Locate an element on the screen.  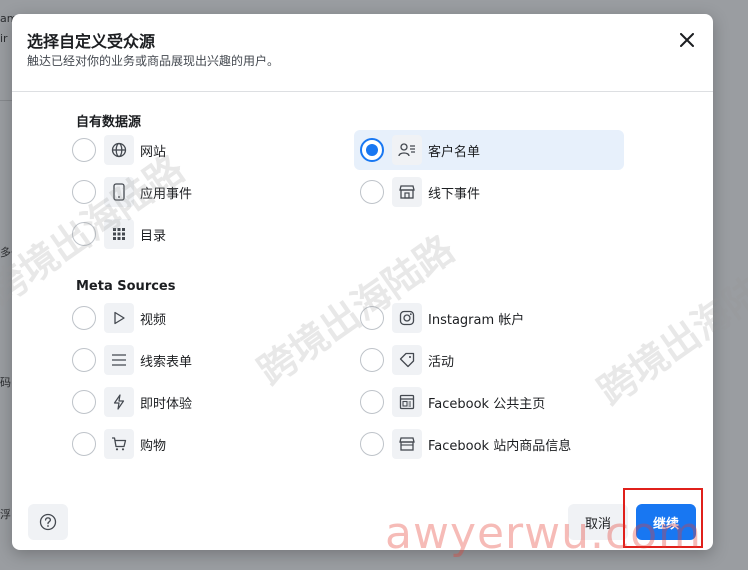
dialog-header: 选择自定义受众源 触达已经对你的业务或商品展现出兴趣的用户。 is located at coordinates (362, 53).